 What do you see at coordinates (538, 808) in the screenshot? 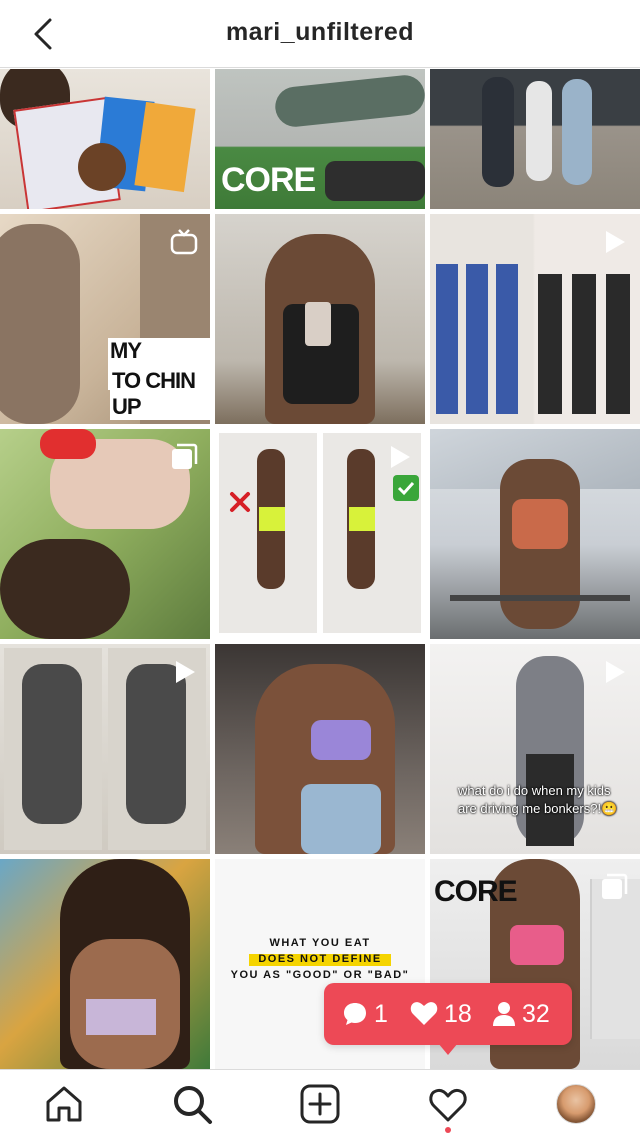
I see `tile-caption-line2: are driving me bonkers?!😬` at bounding box center [538, 808].